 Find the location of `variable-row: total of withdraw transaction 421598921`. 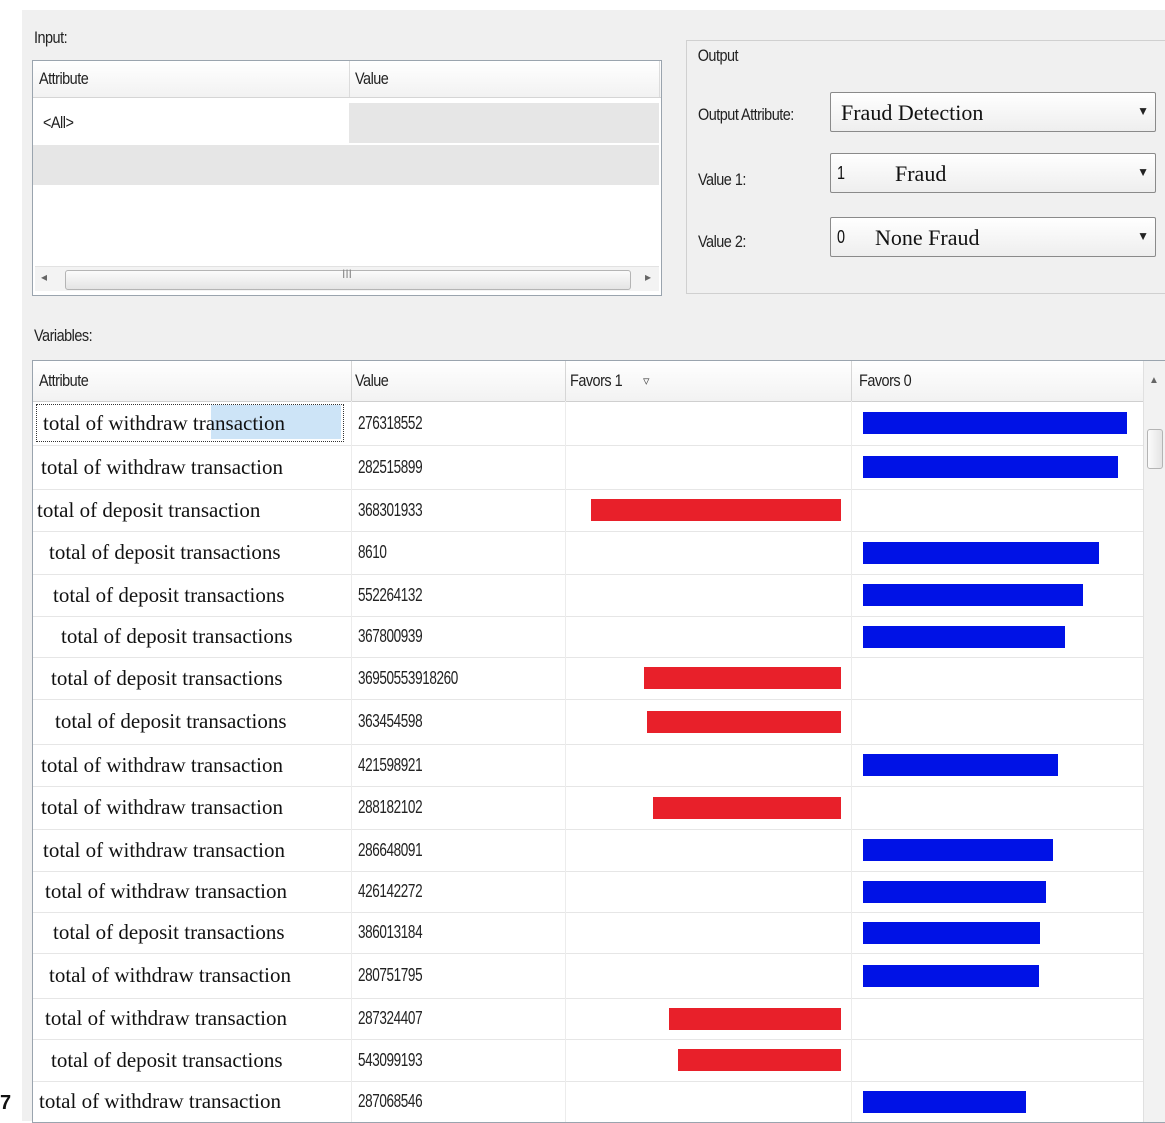

variable-row: total of withdraw transaction 421598921 is located at coordinates (589, 765).